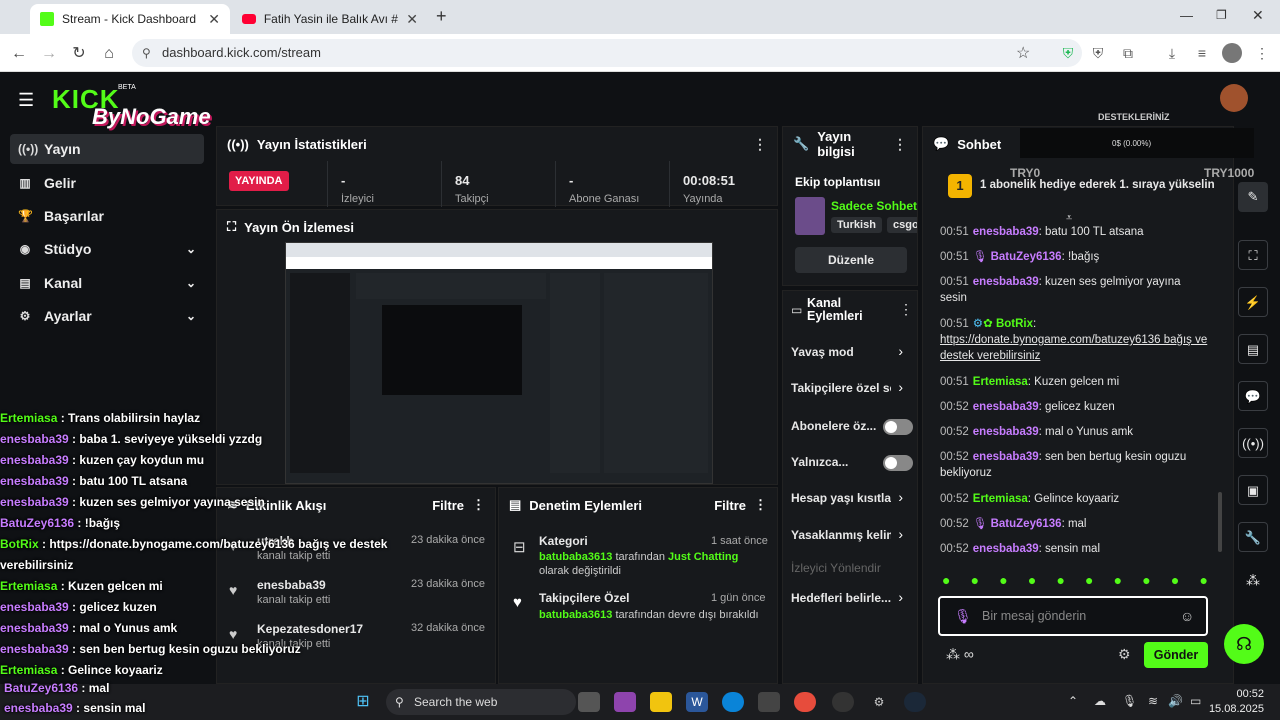 This screenshot has height=720, width=1280. I want to click on chat-input: 🎙 Bir mesaj gönderin ☺, so click(1073, 616).